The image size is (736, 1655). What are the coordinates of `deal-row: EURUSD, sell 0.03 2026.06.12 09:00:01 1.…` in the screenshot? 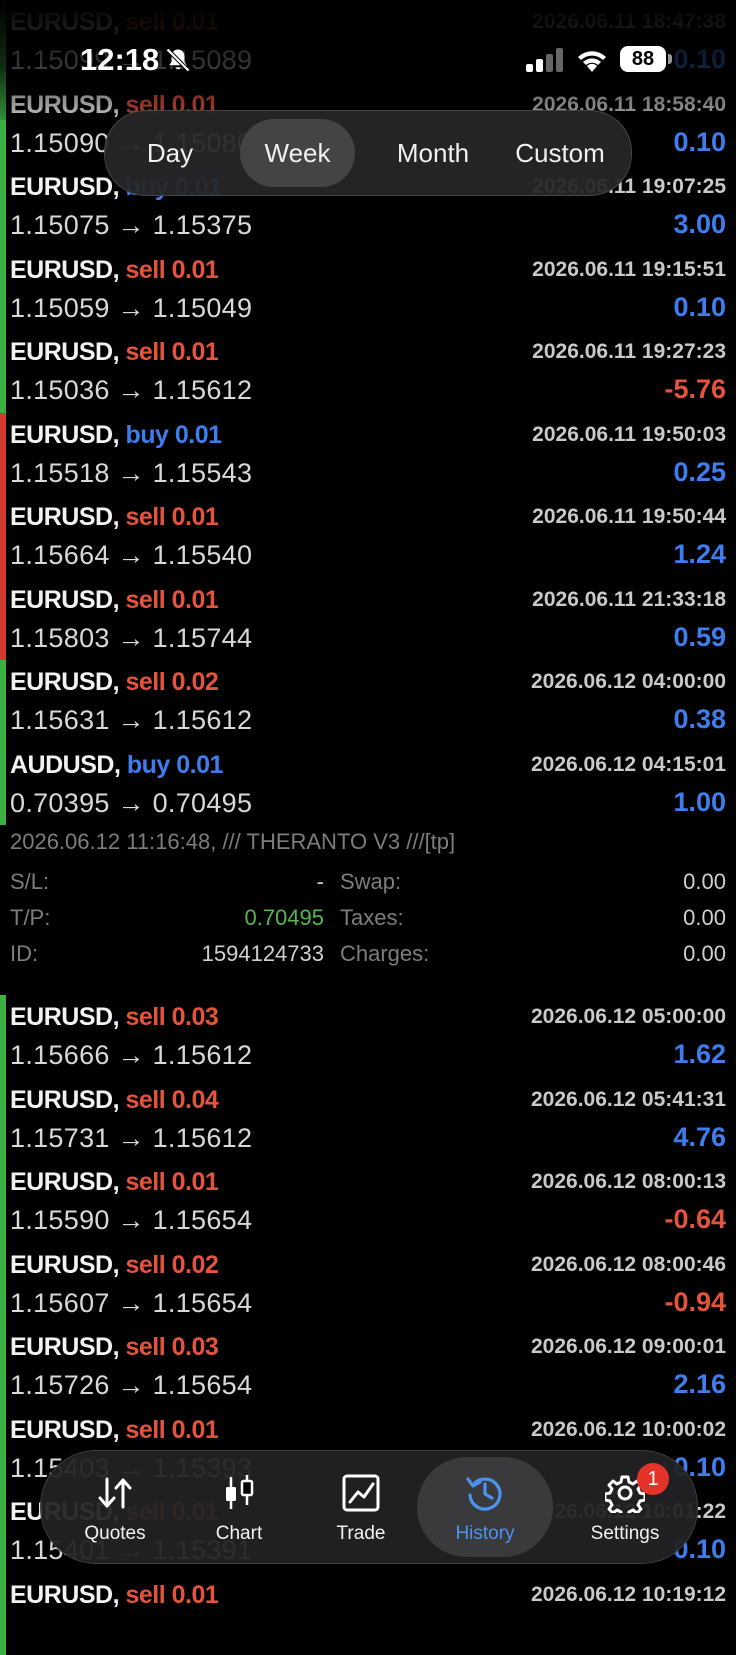 It's located at (368, 1366).